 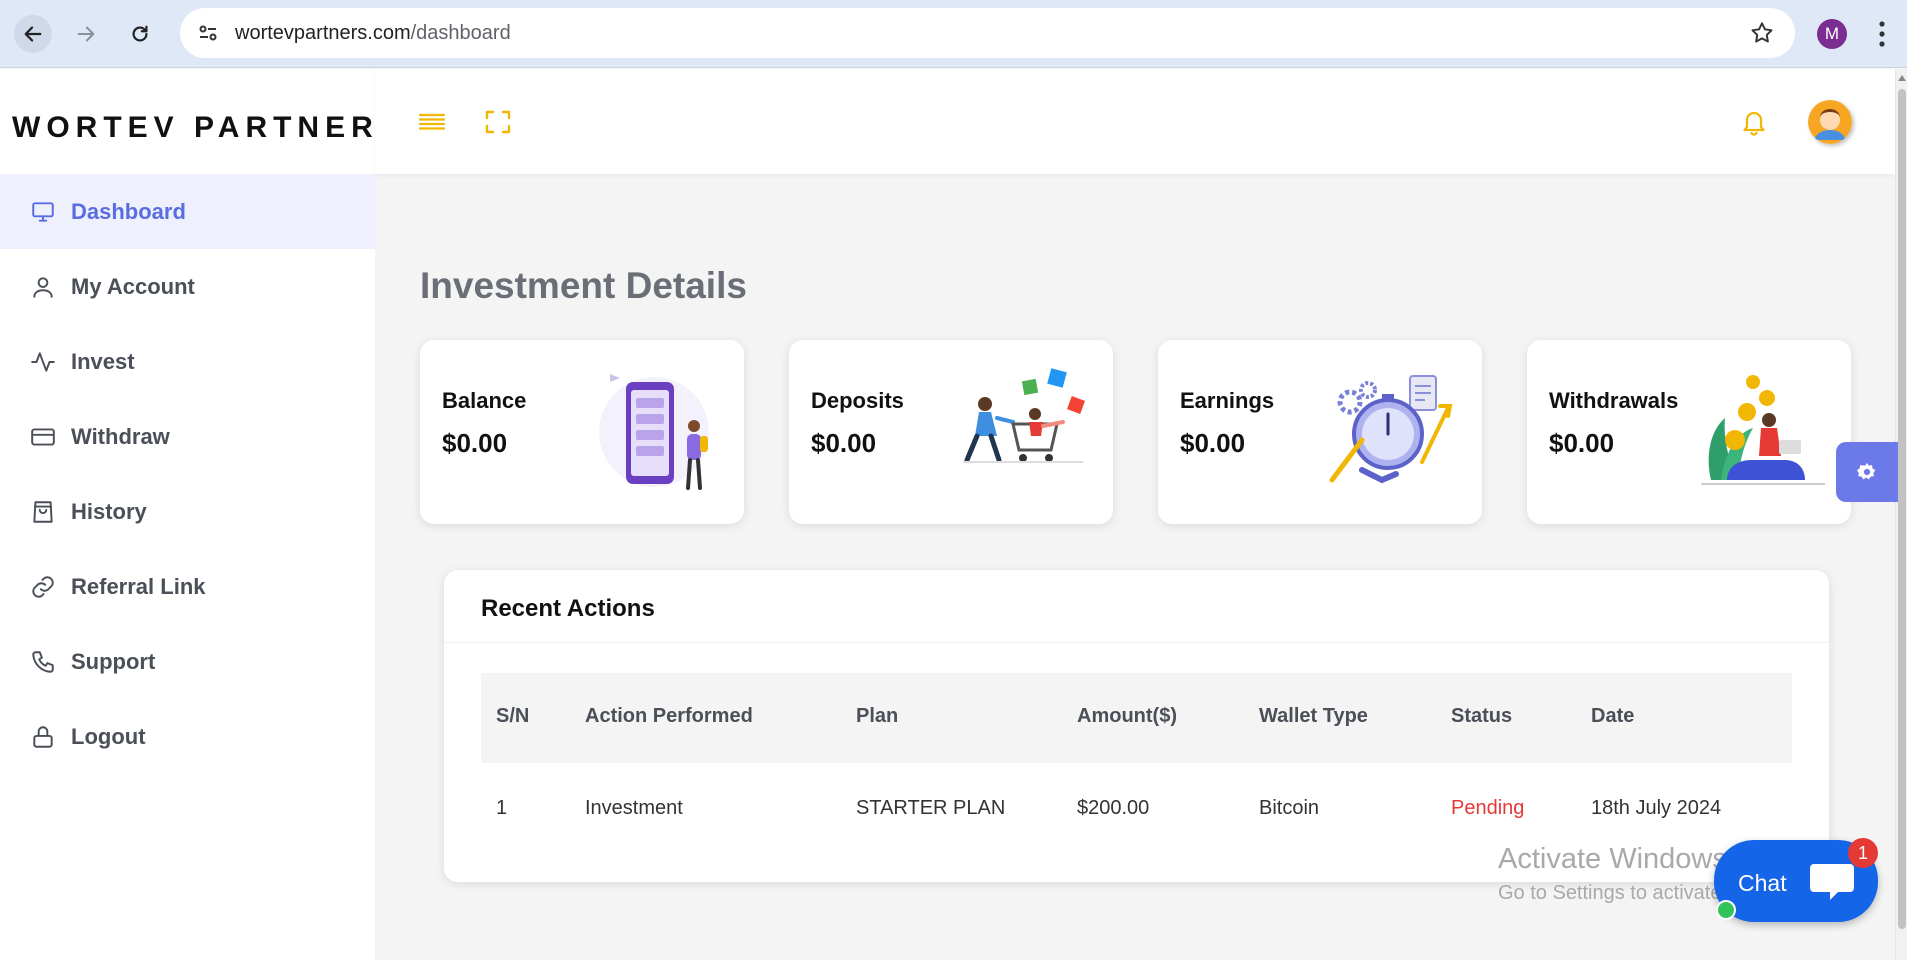 I want to click on arrow-left-icon, so click(x=33, y=34).